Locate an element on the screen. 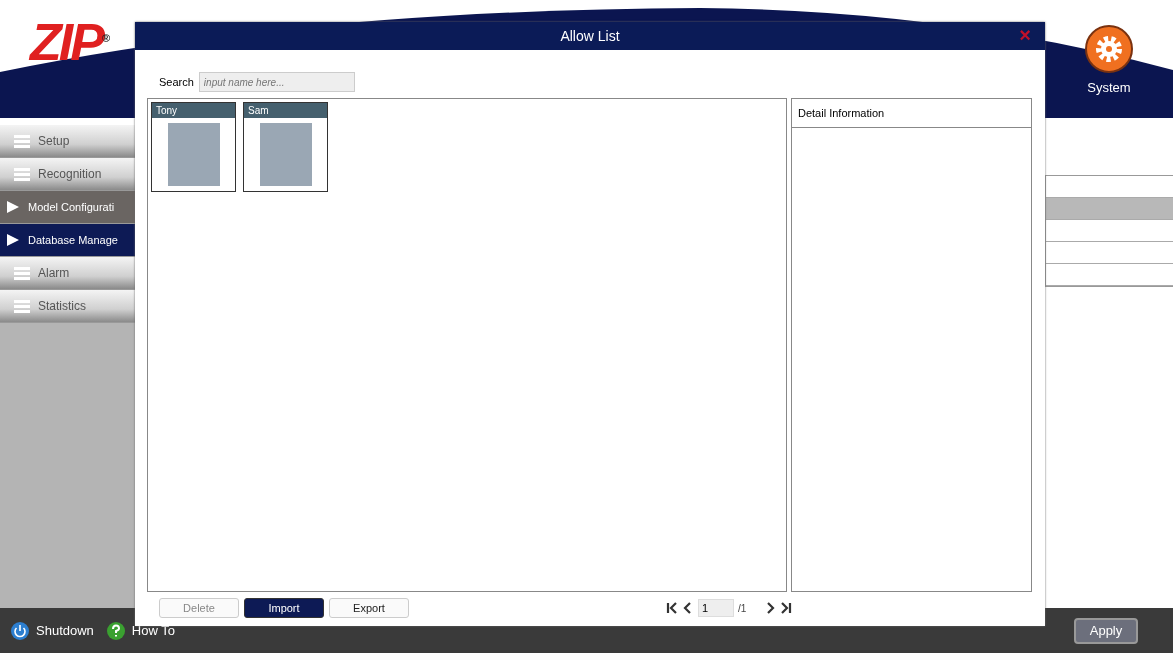 This screenshot has height=653, width=1173. sidebar-item-label: Model Configurati is located at coordinates (71, 207).